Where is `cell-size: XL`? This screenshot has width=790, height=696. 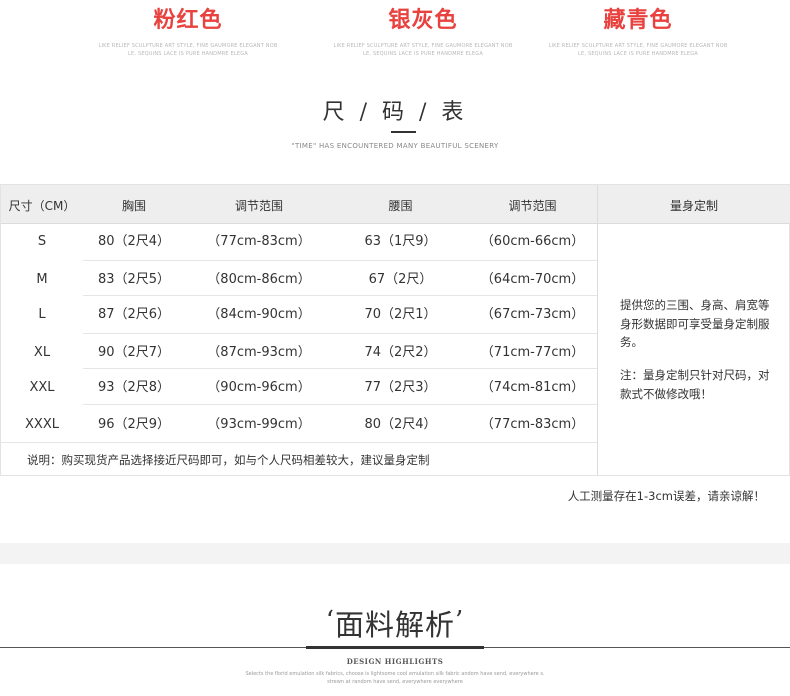 cell-size: XL is located at coordinates (42, 352).